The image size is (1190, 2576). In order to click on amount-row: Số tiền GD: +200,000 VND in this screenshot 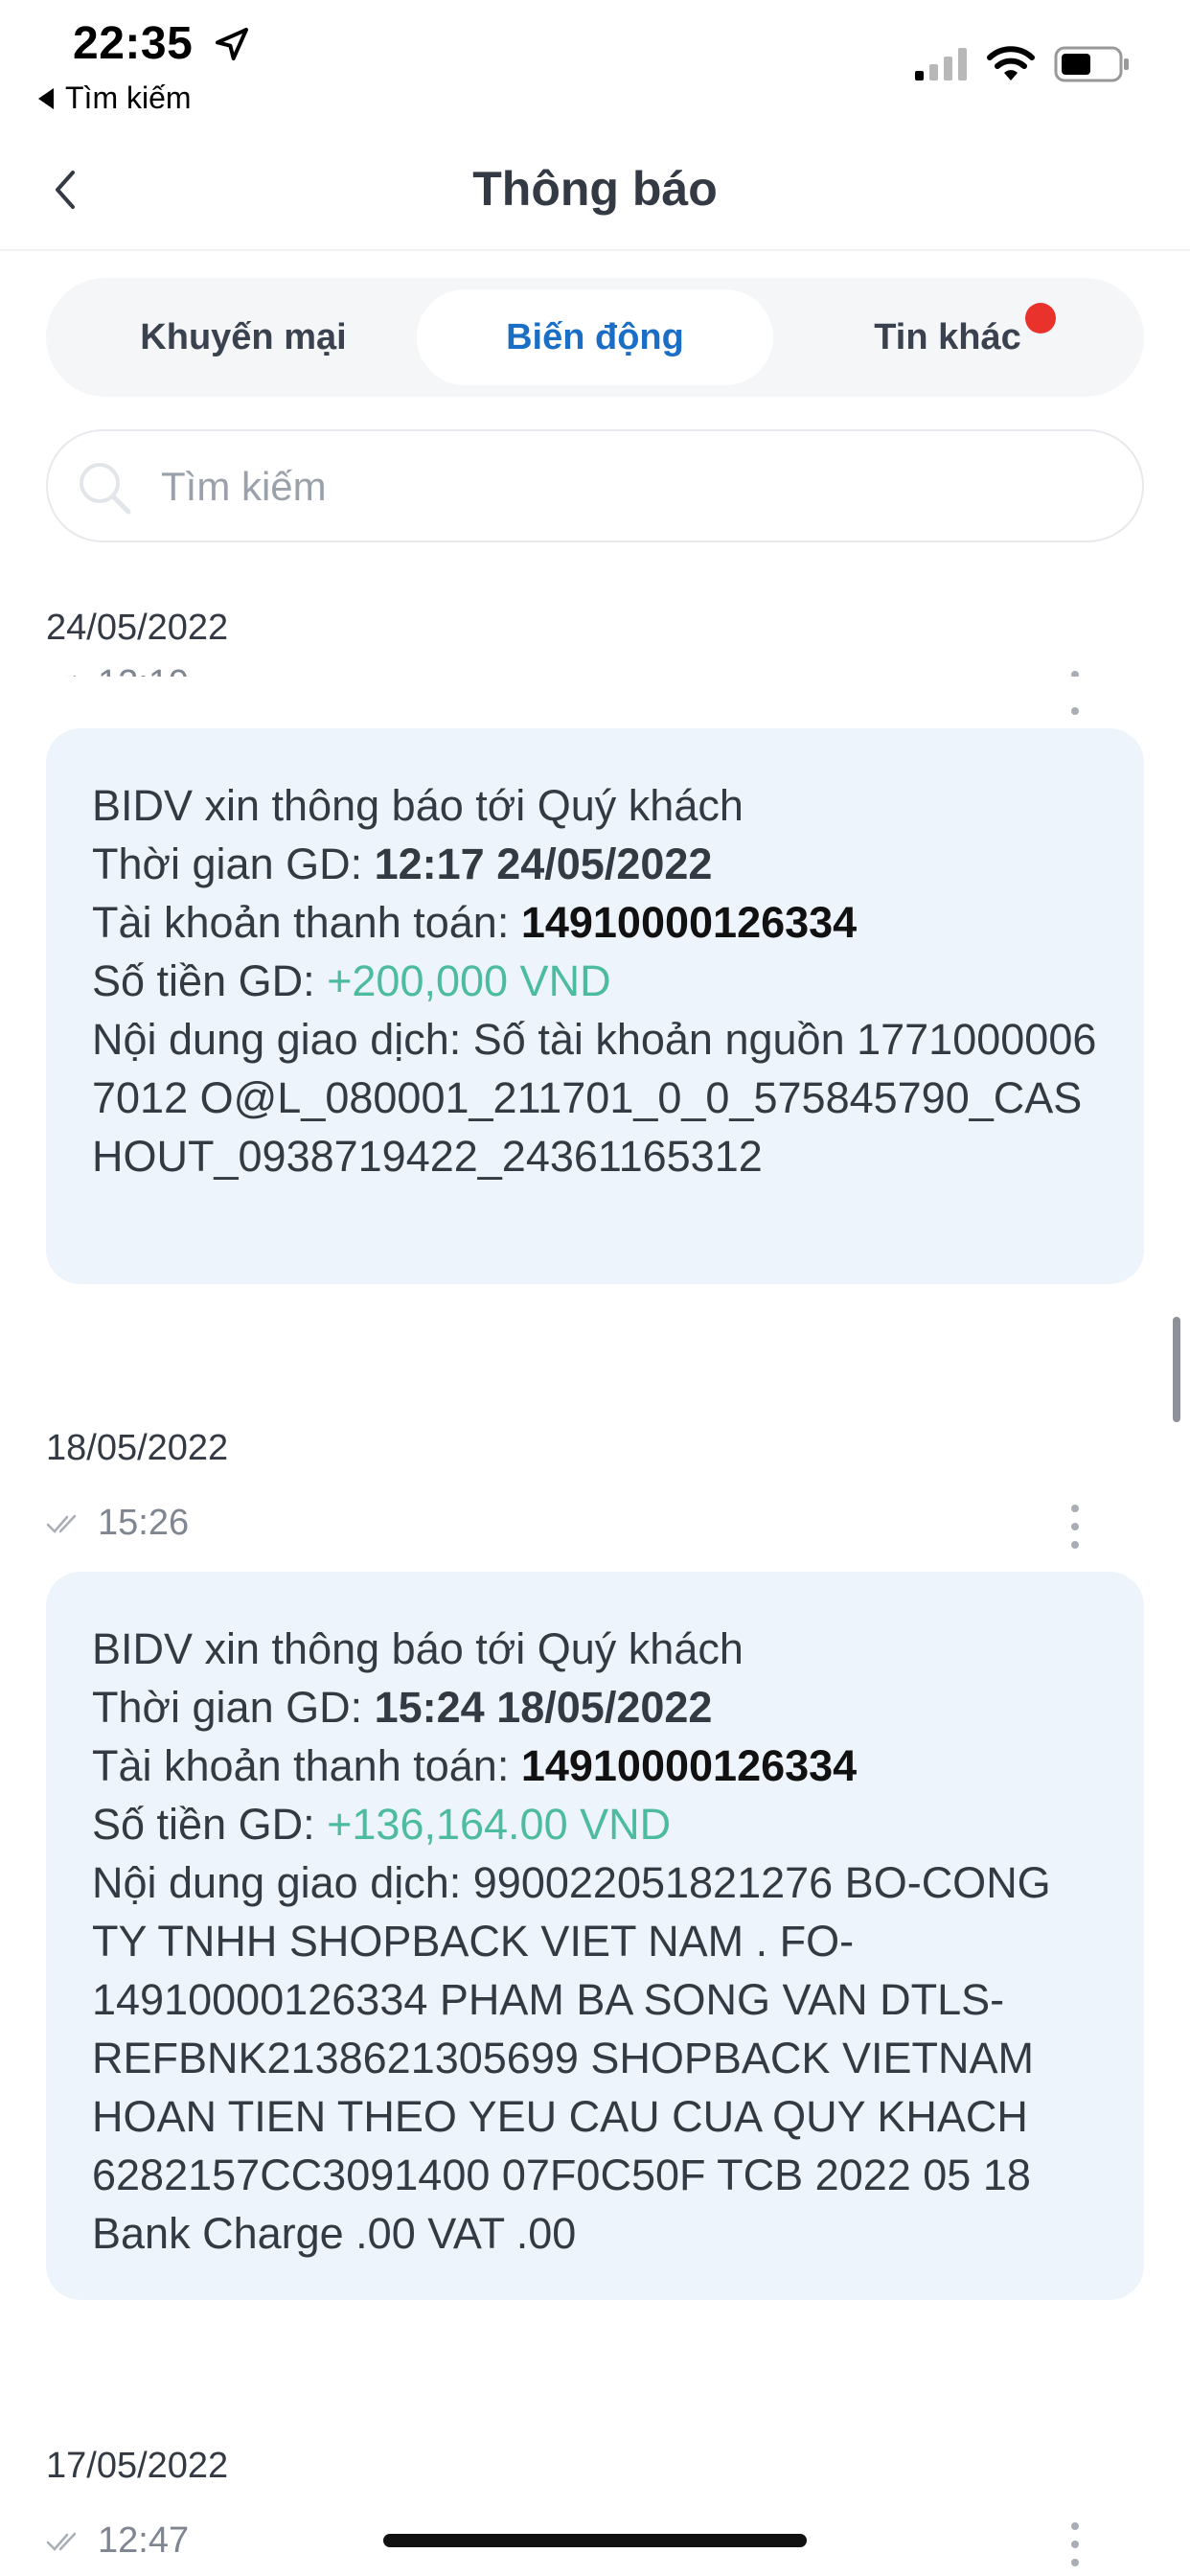, I will do `click(595, 981)`.